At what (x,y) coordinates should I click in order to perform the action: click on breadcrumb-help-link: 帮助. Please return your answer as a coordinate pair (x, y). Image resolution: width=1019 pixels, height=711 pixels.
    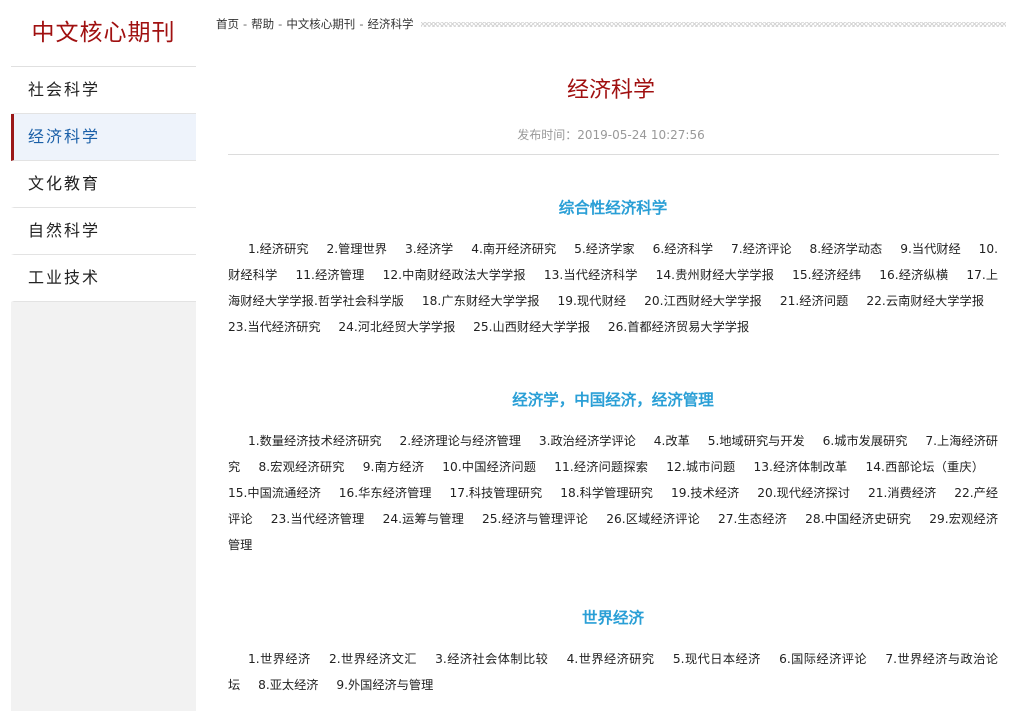
    Looking at the image, I should click on (262, 24).